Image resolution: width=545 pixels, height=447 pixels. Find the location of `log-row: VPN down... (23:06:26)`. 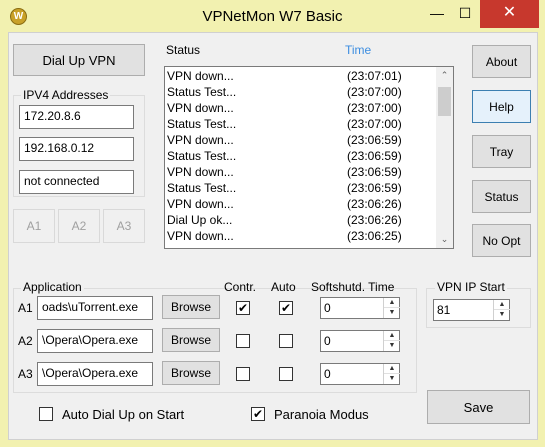

log-row: VPN down... (23:06:26) is located at coordinates (284, 204).